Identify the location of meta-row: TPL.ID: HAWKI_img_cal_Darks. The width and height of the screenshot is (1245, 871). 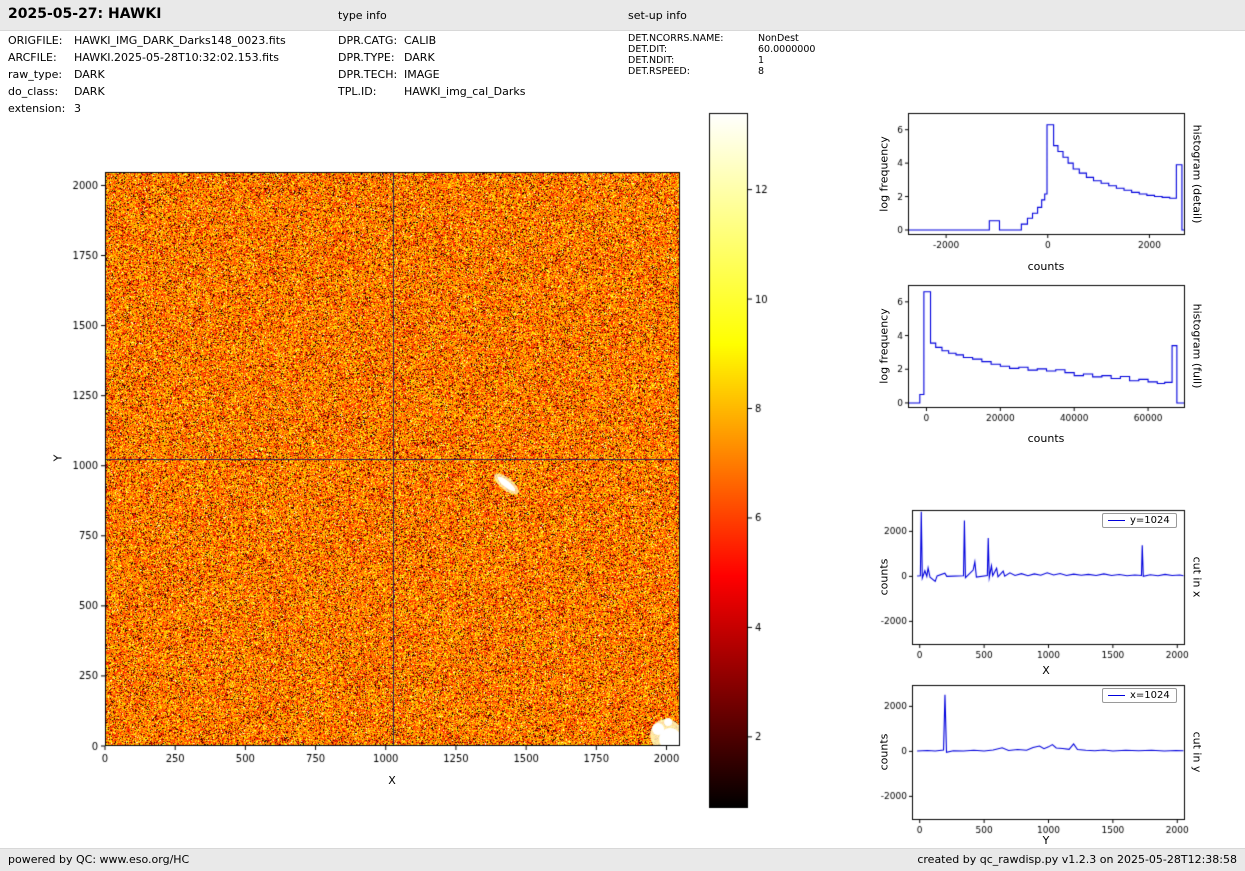
(431, 93).